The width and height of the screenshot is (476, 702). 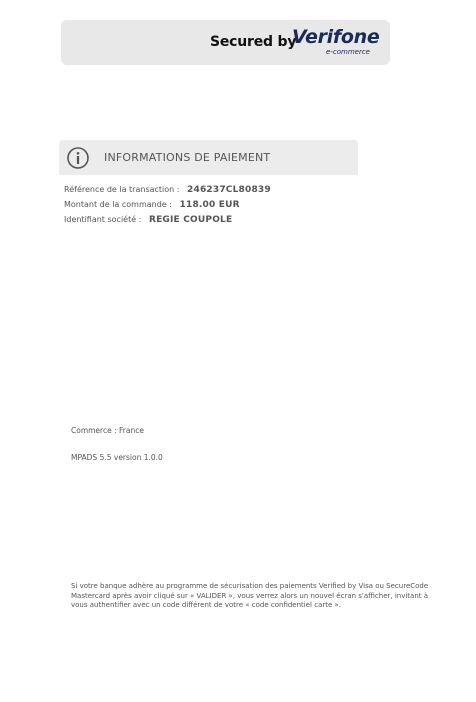 I want to click on commerce-country: Commerce : France, so click(x=107, y=430).